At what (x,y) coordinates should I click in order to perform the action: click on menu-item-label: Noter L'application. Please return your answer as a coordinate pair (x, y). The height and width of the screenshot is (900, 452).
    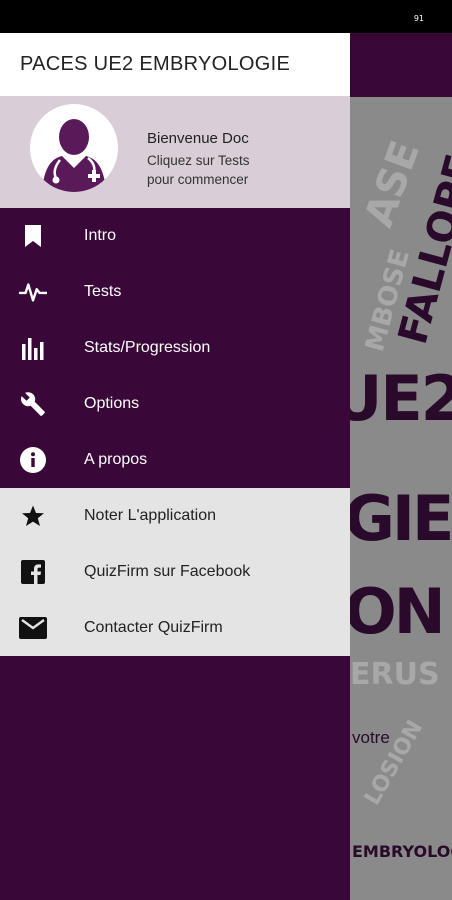
    Looking at the image, I should click on (150, 515).